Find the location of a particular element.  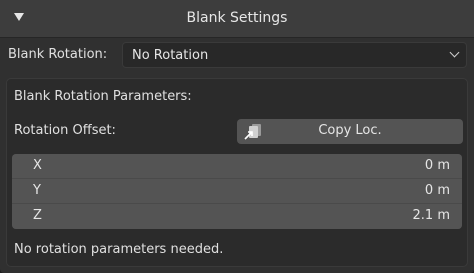

no-parameters-message: No rotation parameters needed. is located at coordinates (119, 249).